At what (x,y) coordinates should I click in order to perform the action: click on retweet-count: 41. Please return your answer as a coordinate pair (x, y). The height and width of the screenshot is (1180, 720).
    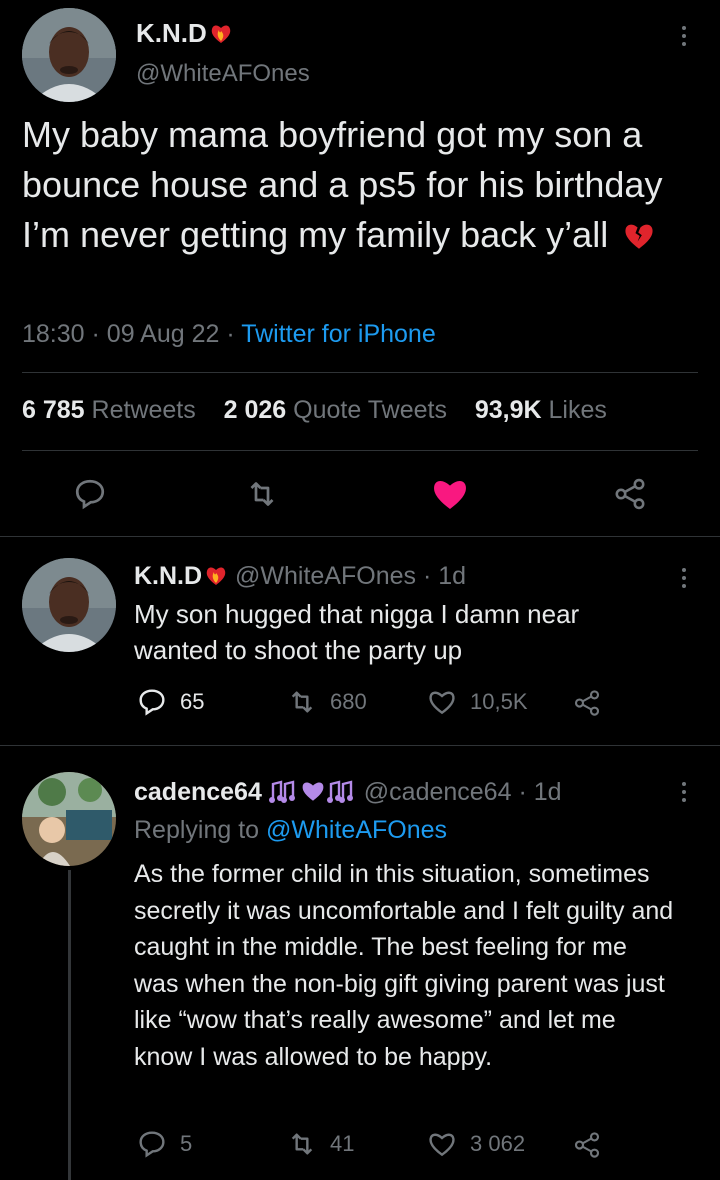
    Looking at the image, I should click on (342, 1143).